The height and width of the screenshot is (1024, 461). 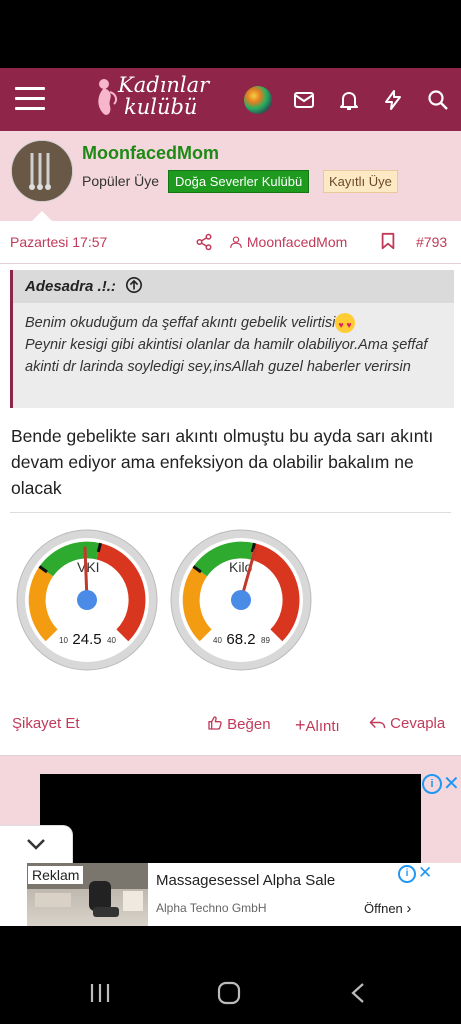 What do you see at coordinates (258, 100) in the screenshot?
I see `globe-icon` at bounding box center [258, 100].